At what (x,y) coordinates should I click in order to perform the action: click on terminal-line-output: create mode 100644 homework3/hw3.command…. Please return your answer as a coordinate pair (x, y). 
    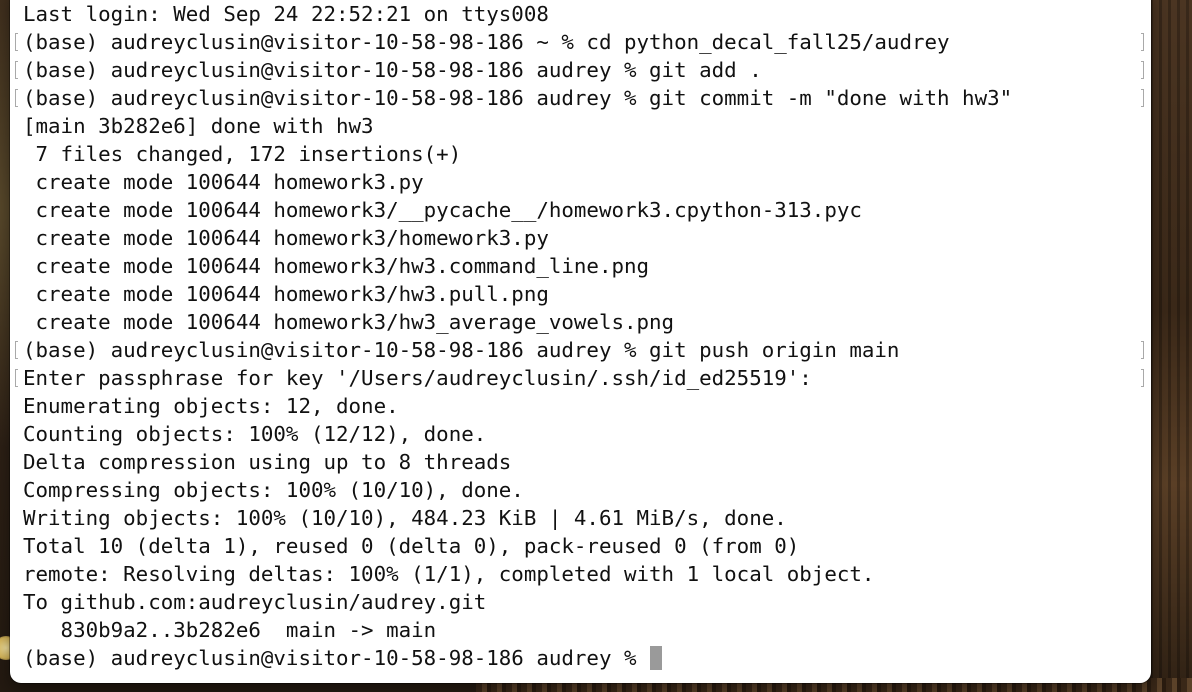
    Looking at the image, I should click on (336, 266).